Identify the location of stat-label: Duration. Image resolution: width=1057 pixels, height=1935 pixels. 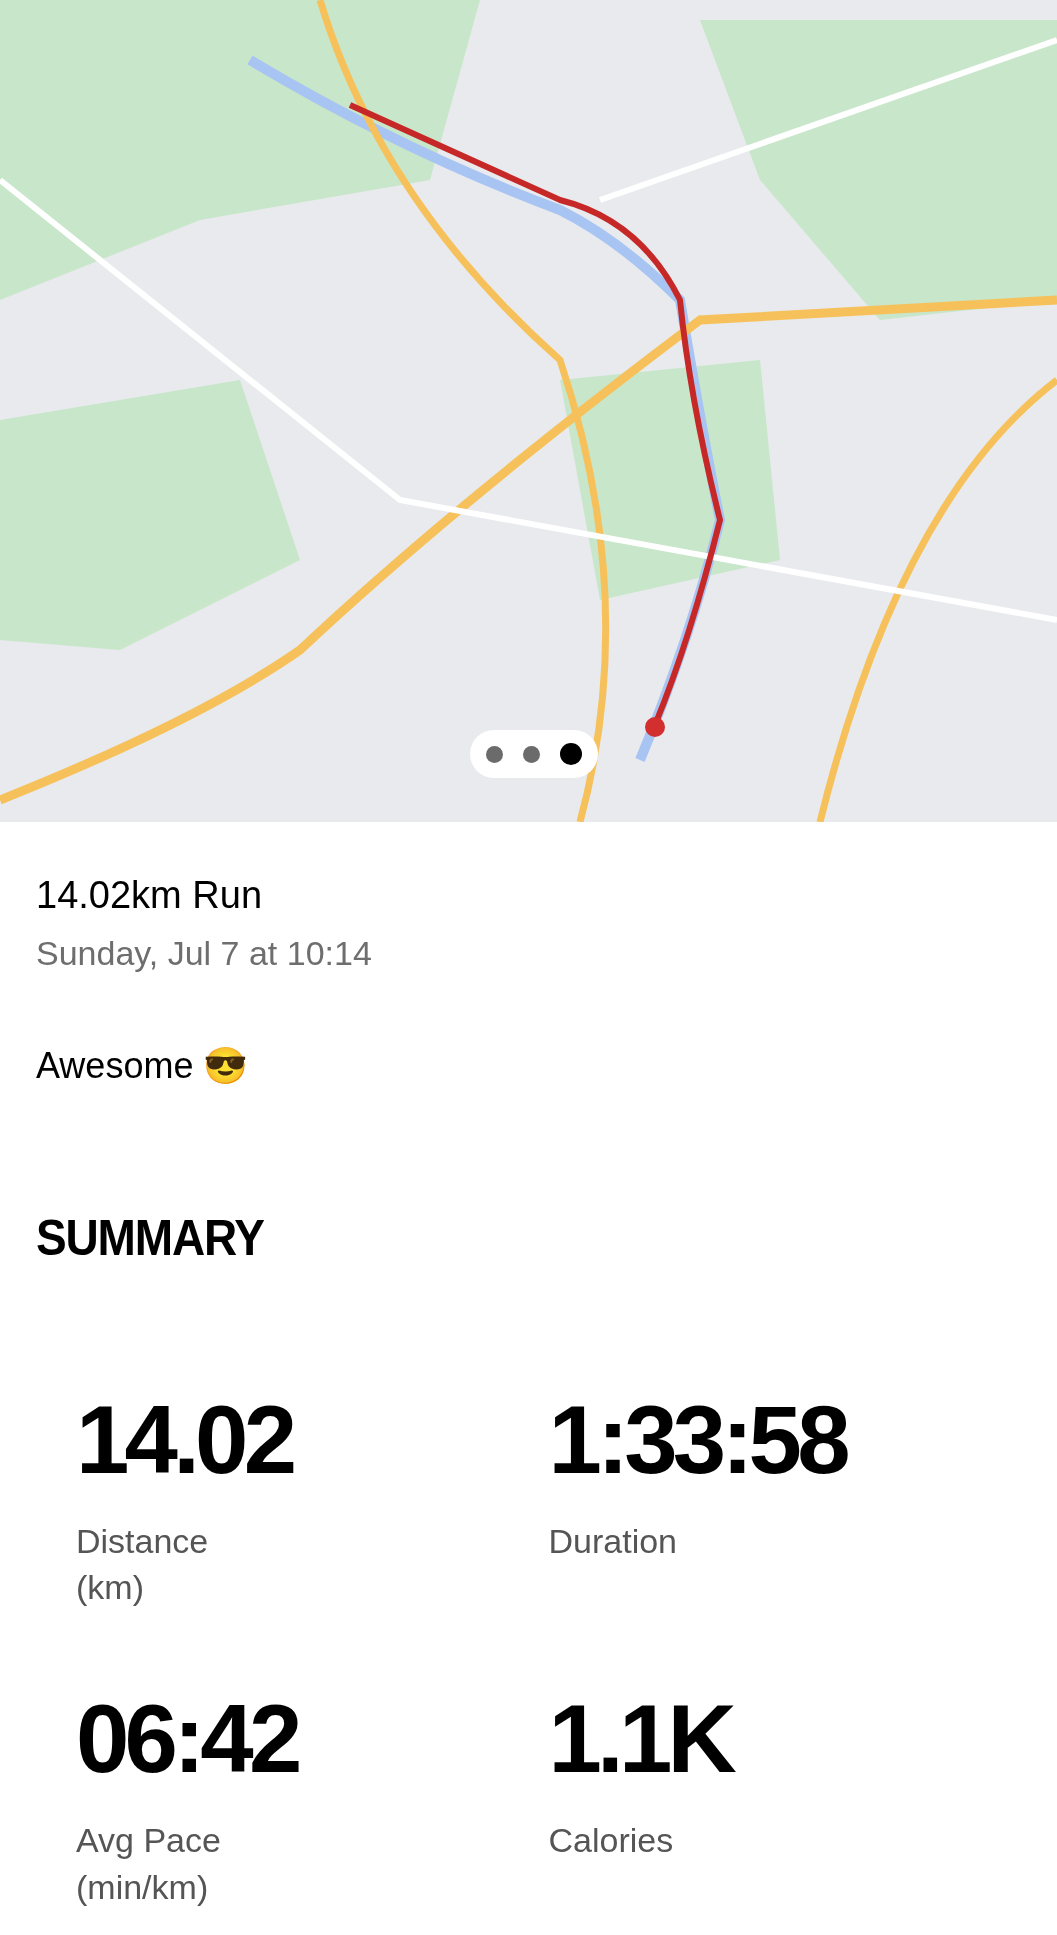
(613, 1541).